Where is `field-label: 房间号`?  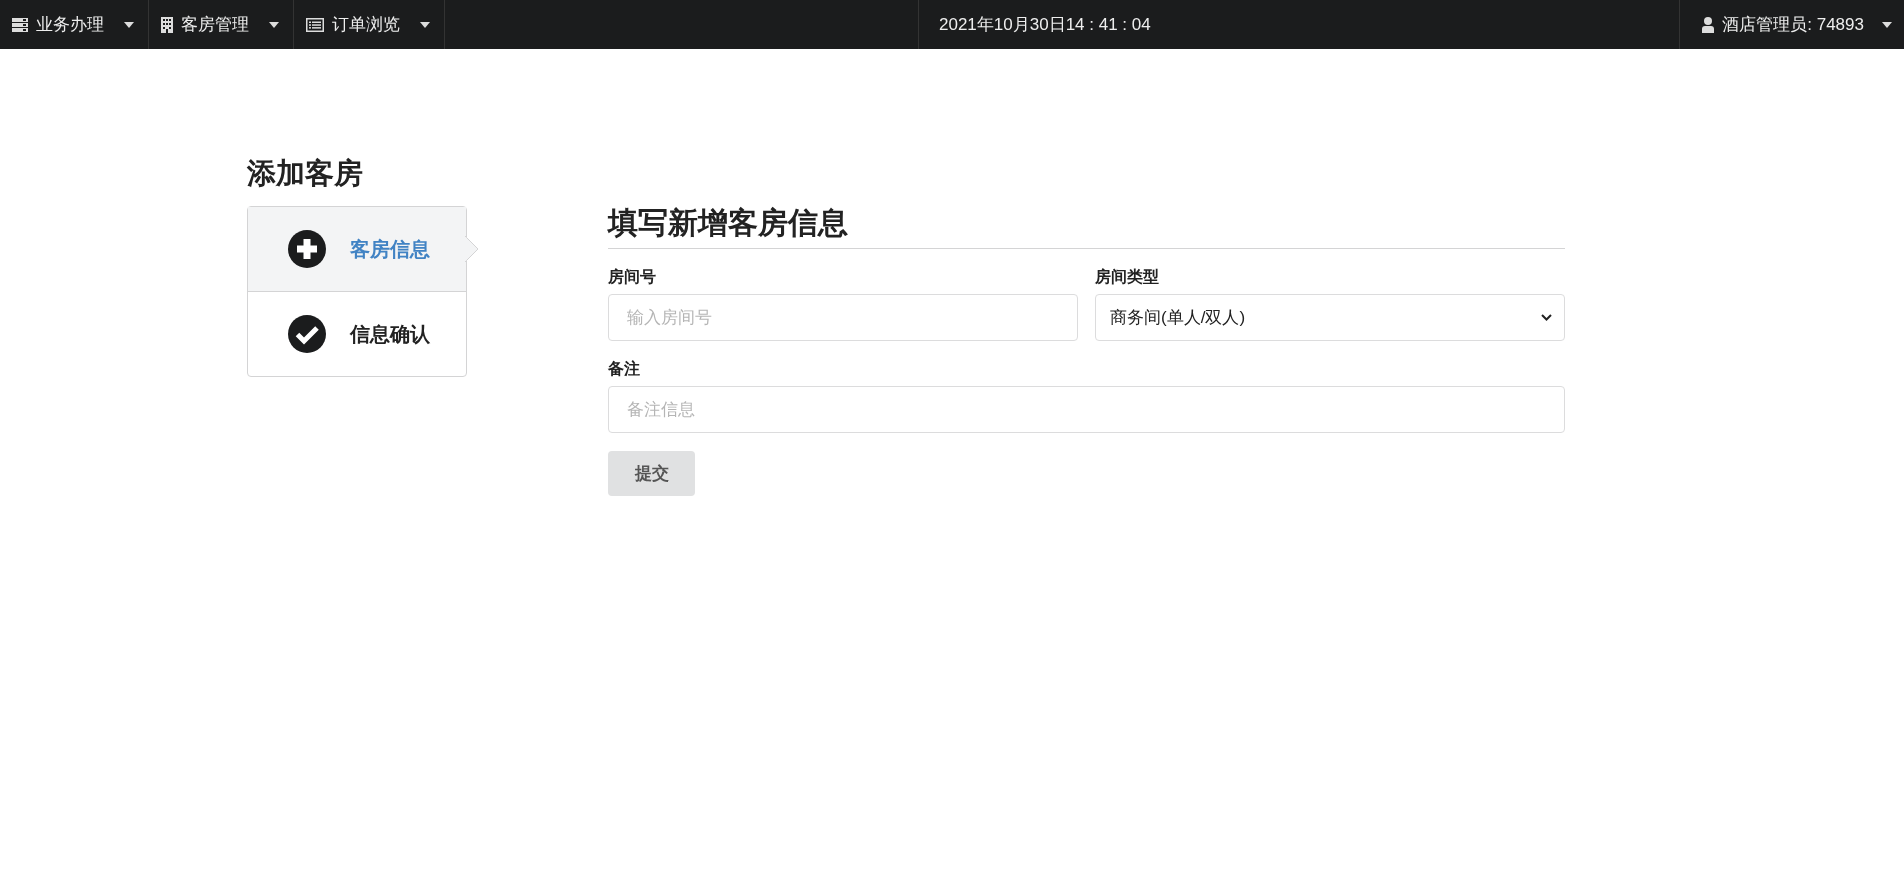 field-label: 房间号 is located at coordinates (632, 277).